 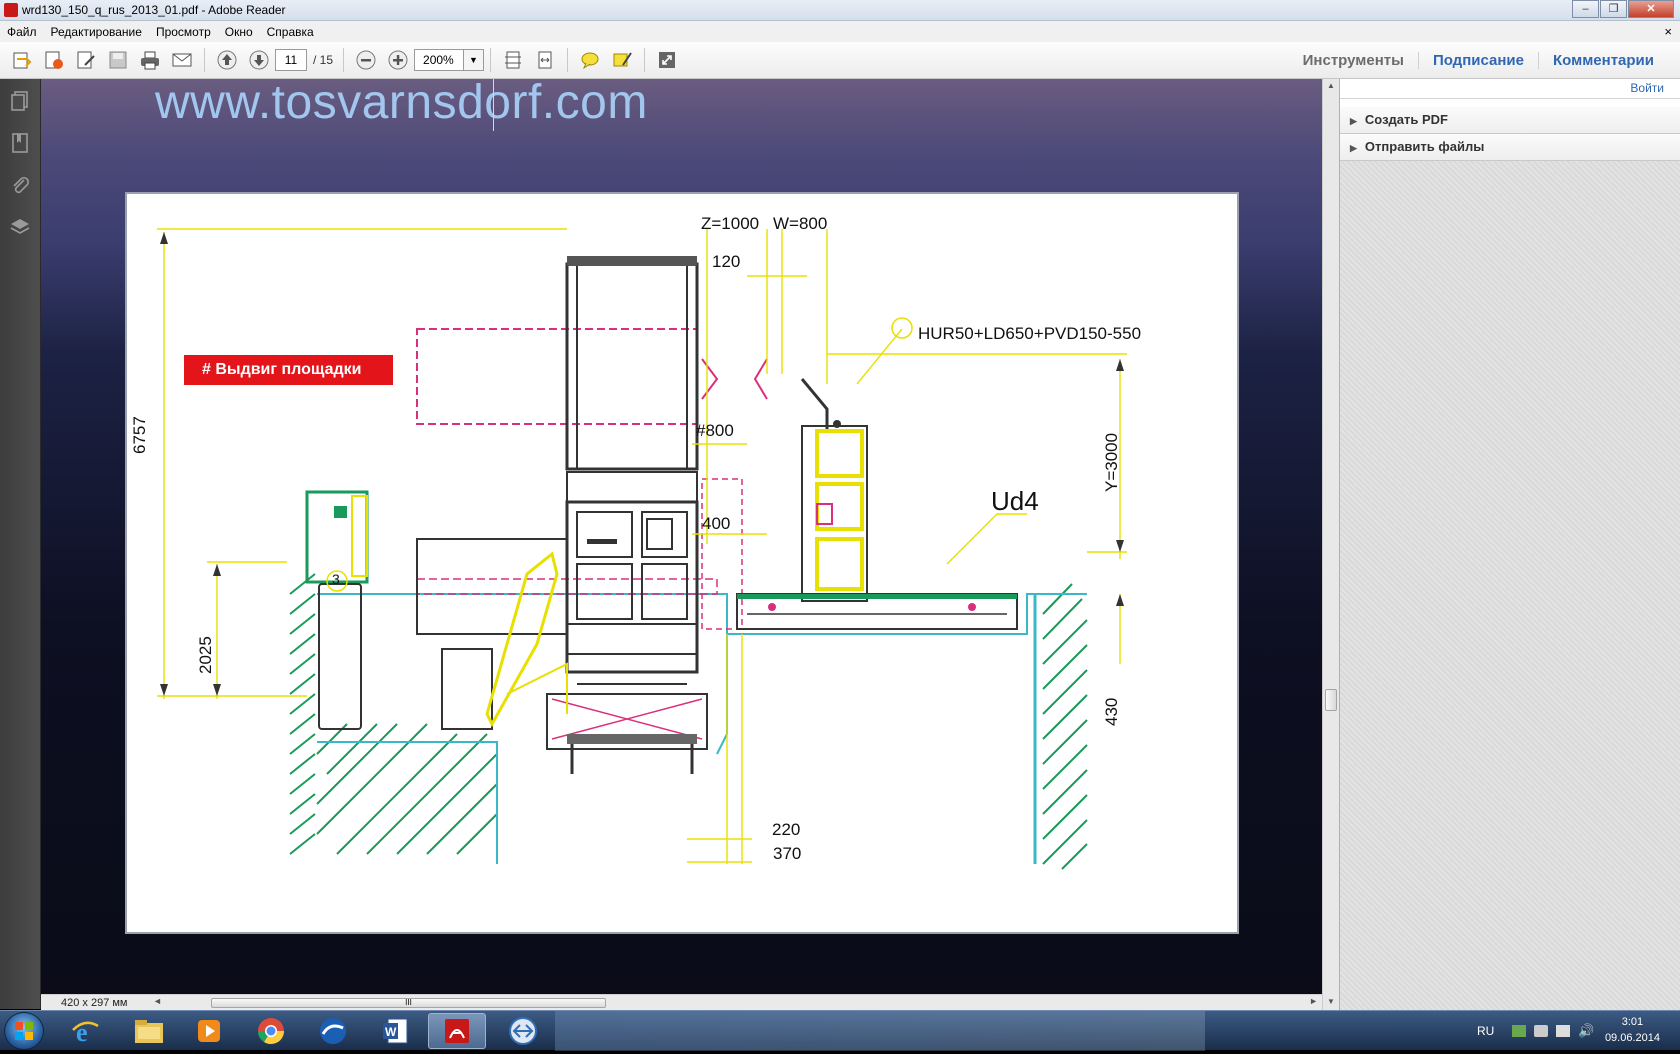 I want to click on sign-link: Подписание, so click(x=1477, y=60).